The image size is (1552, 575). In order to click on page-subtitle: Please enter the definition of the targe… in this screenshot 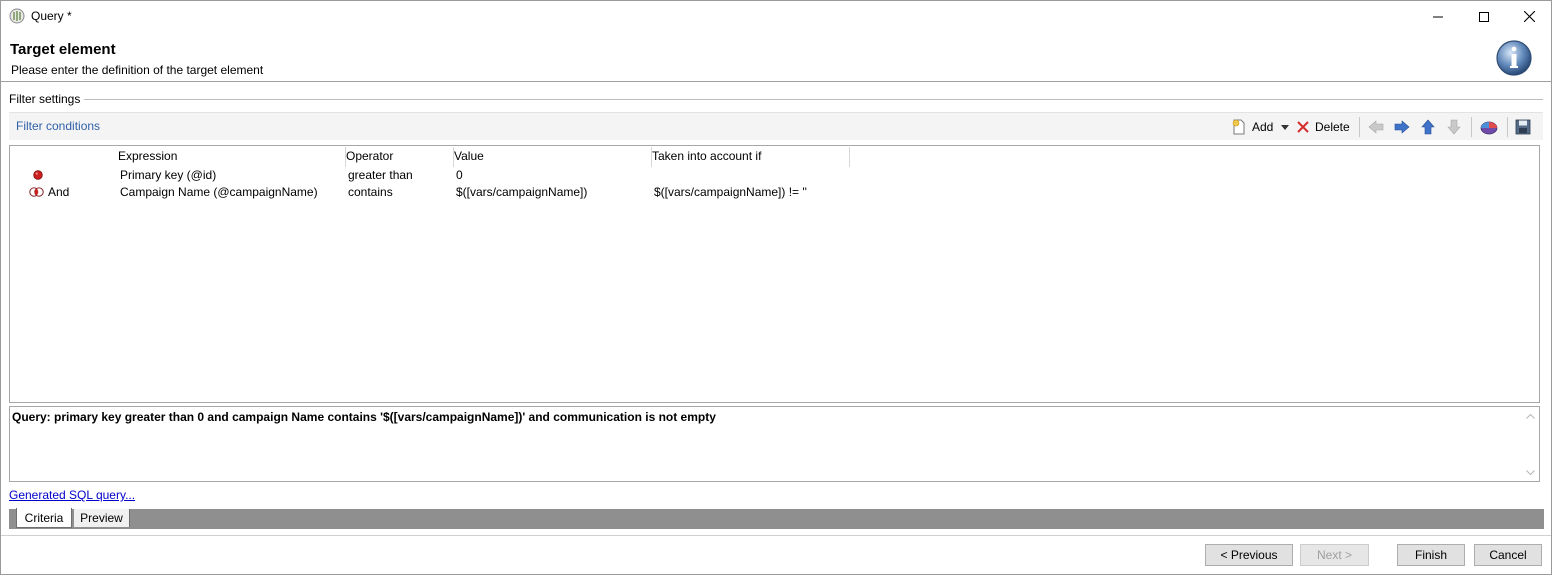, I will do `click(137, 70)`.